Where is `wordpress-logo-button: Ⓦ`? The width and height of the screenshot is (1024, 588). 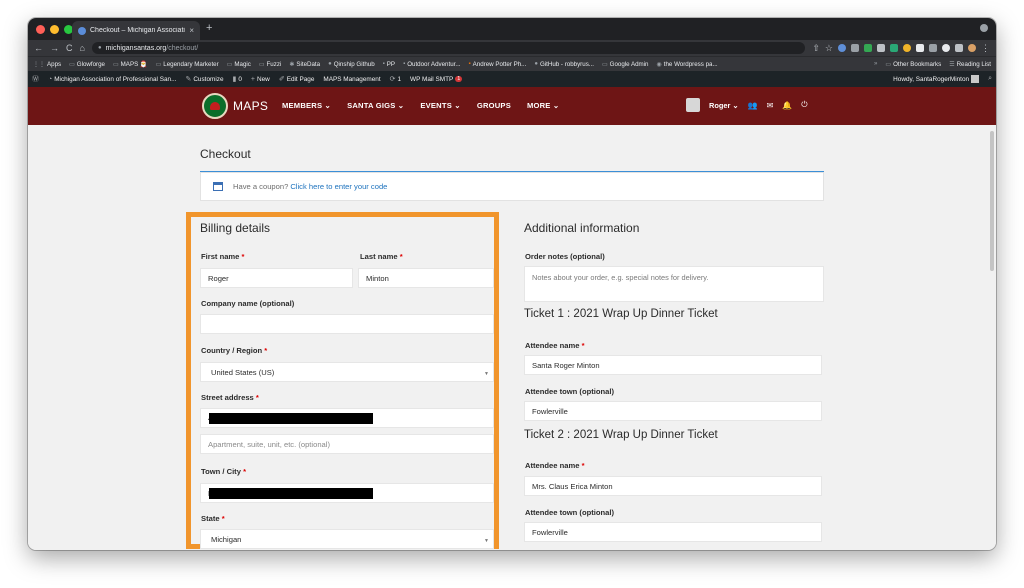 wordpress-logo-button: Ⓦ is located at coordinates (35, 79).